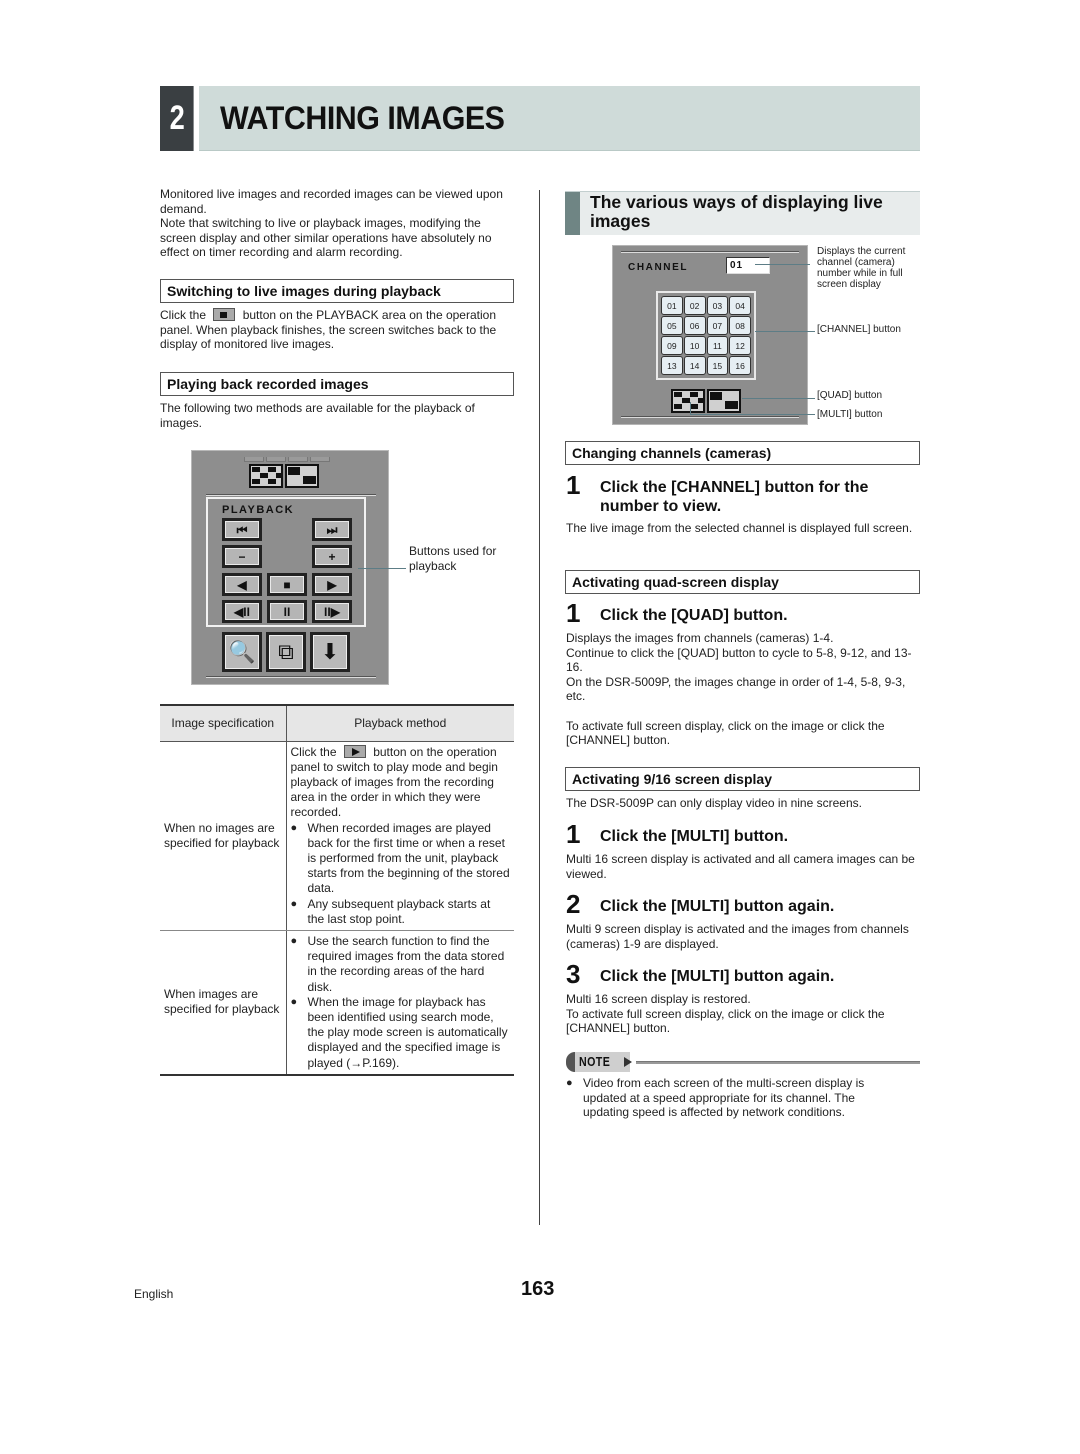 This screenshot has height=1454, width=1080. What do you see at coordinates (672, 305) in the screenshot?
I see `channel-button-01: 01` at bounding box center [672, 305].